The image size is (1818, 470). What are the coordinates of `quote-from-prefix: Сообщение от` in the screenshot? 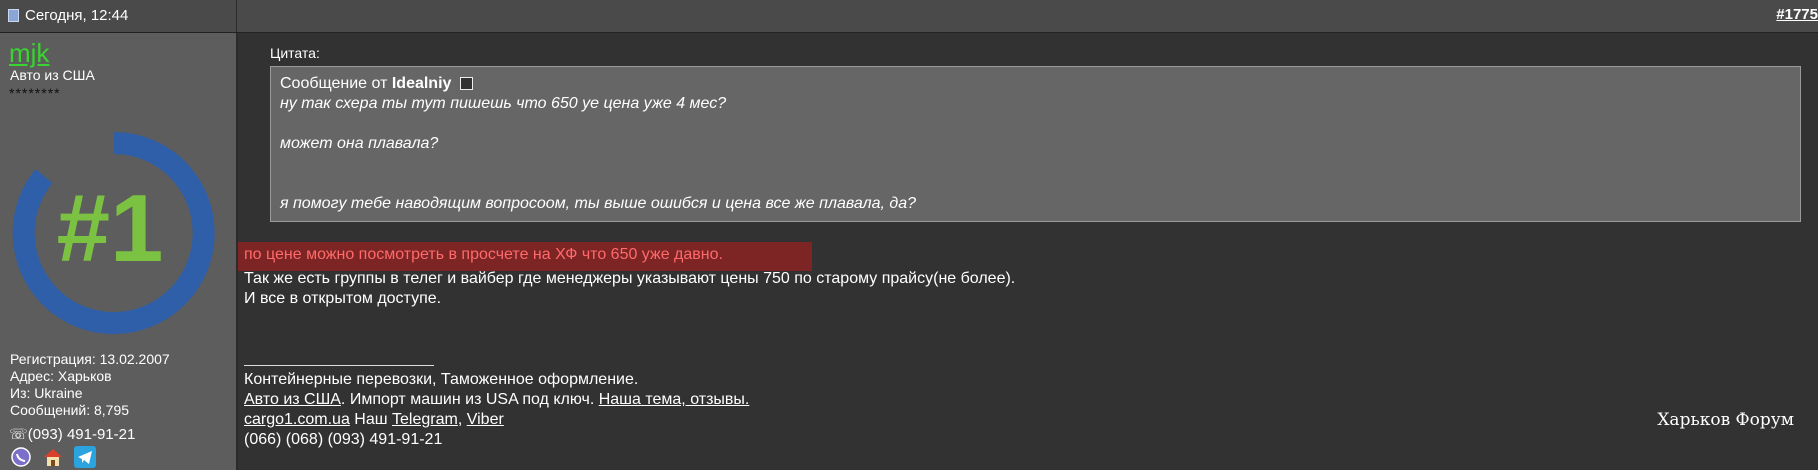 It's located at (334, 83).